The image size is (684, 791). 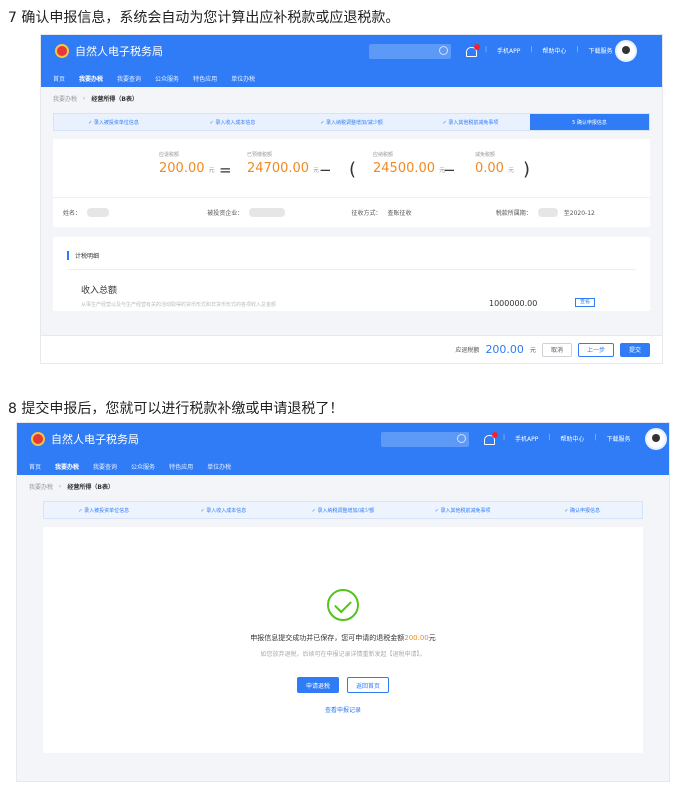 What do you see at coordinates (99, 291) in the screenshot?
I see `income-total-title: 收入总额` at bounding box center [99, 291].